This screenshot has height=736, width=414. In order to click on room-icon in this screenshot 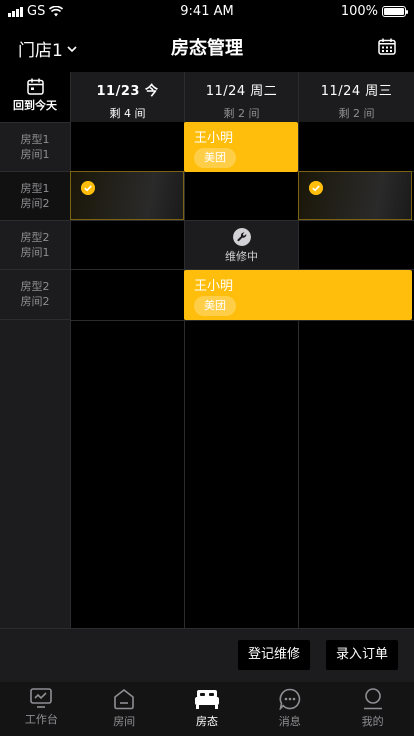, I will do `click(124, 699)`.